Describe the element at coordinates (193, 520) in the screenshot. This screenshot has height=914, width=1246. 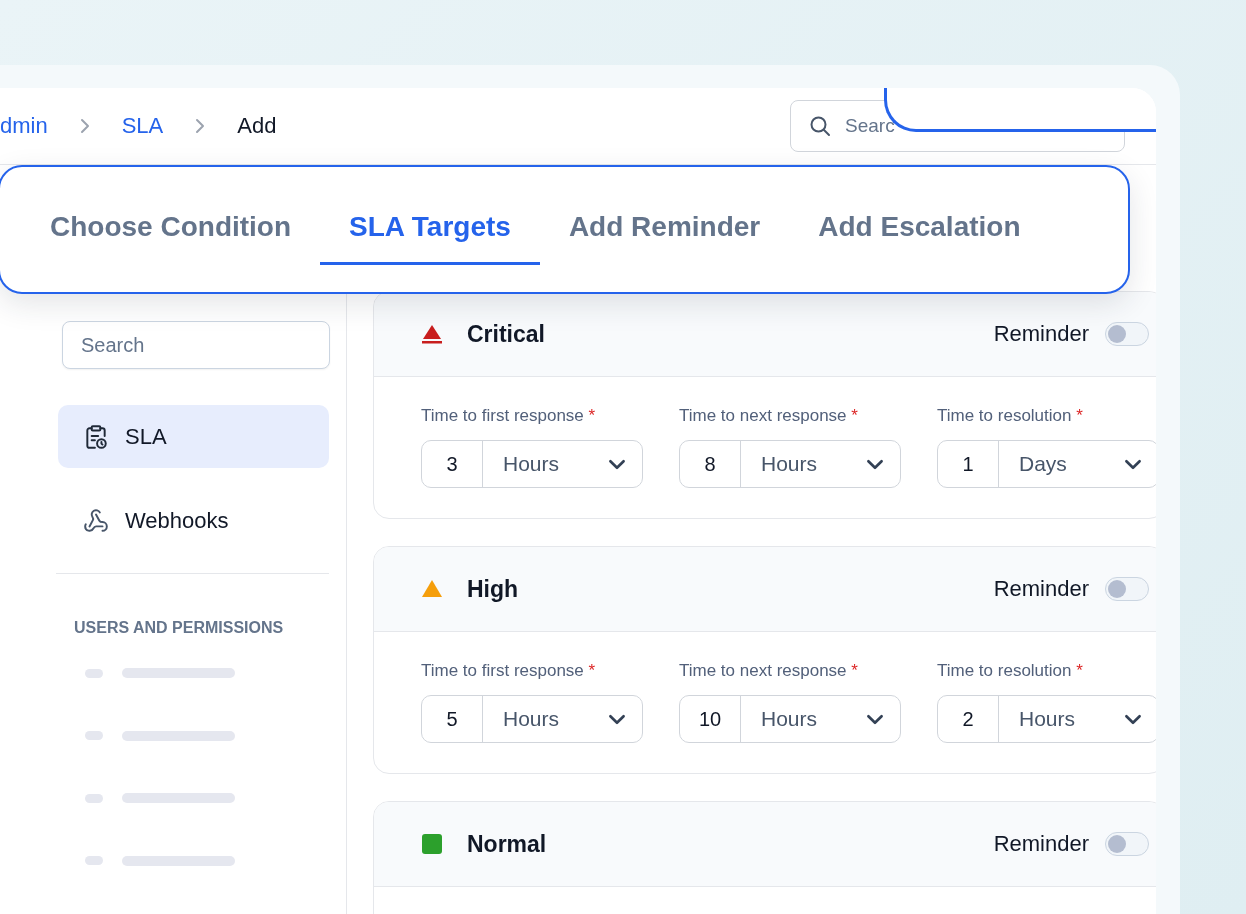
I see `sidebar-item: Webhooks` at that location.